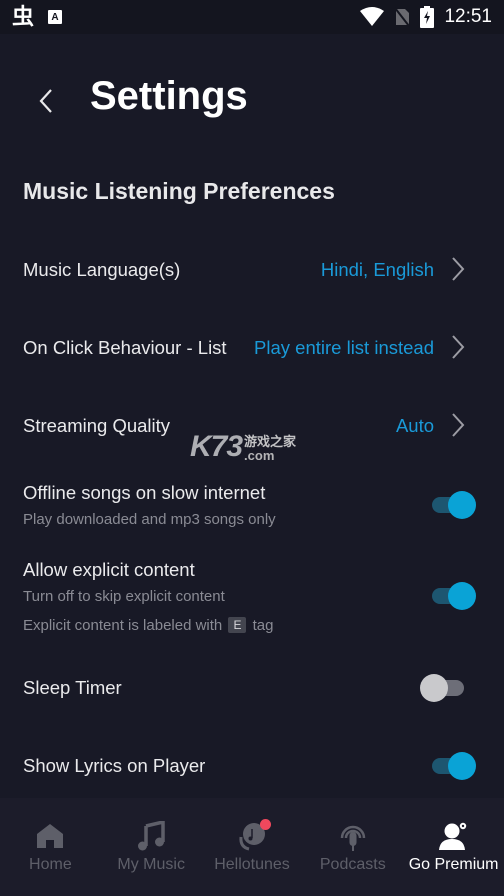 Image resolution: width=504 pixels, height=896 pixels. I want to click on nav-label: My Music, so click(151, 864).